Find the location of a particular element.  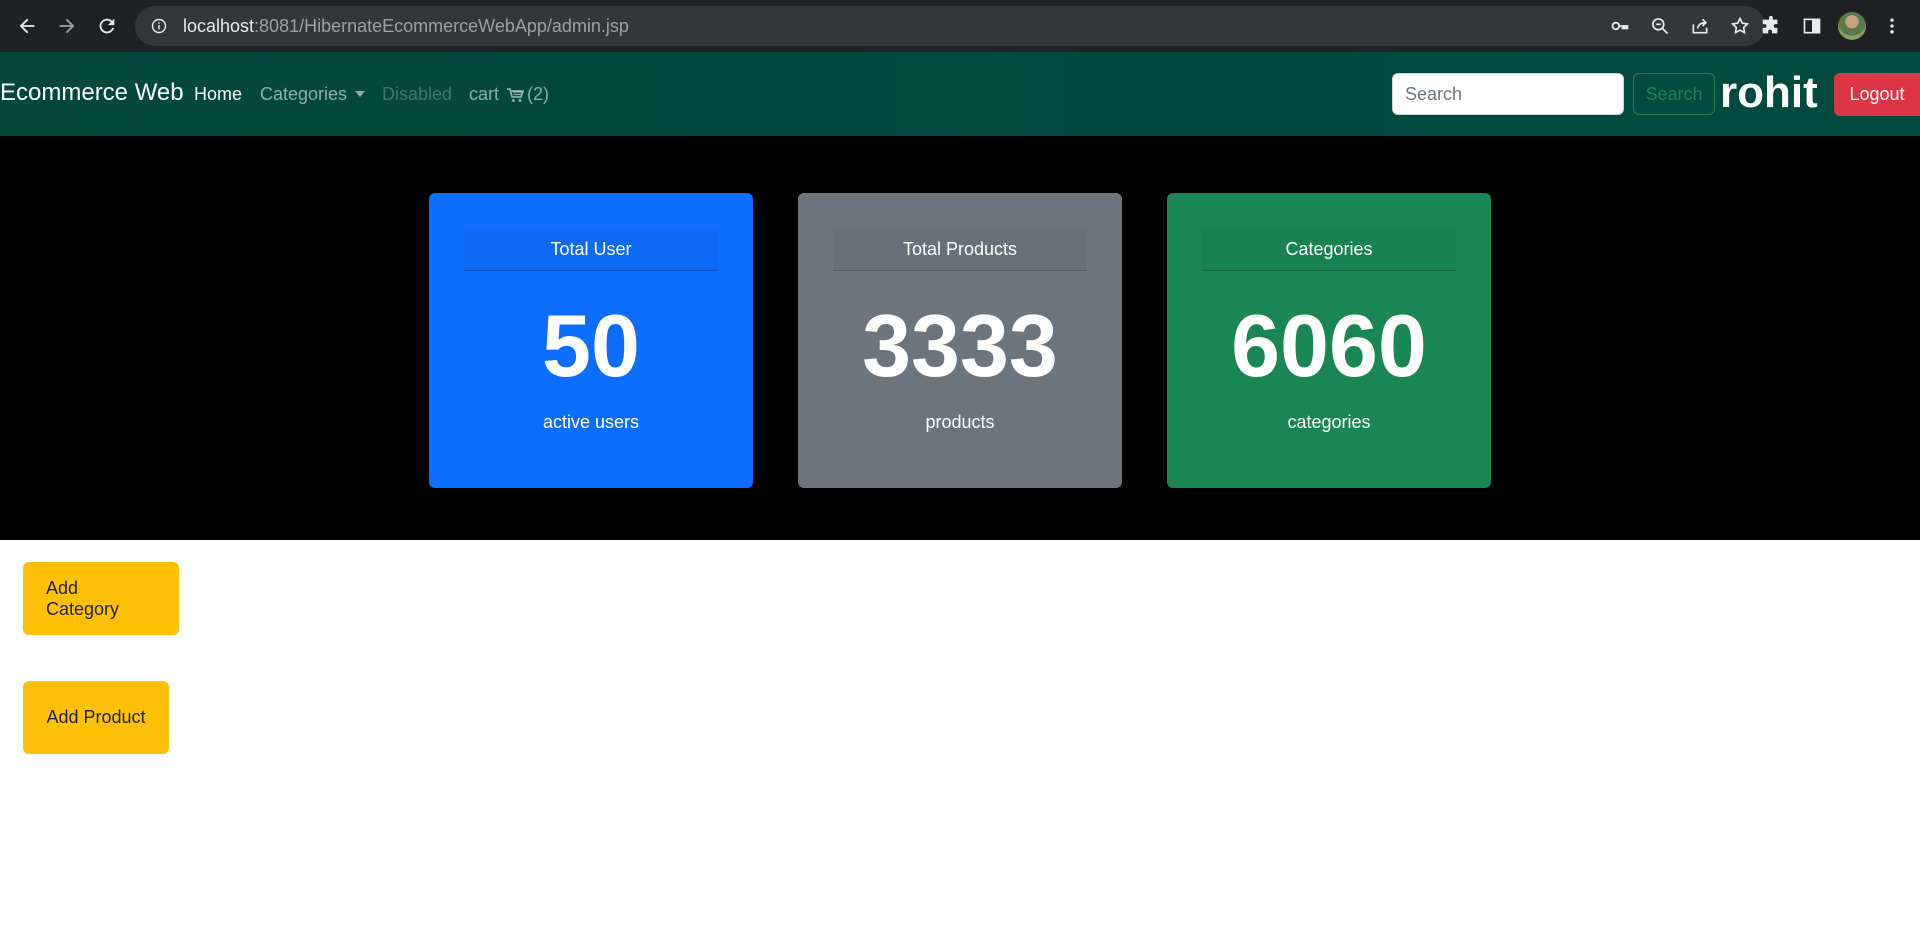

stat-card-title: Categories is located at coordinates (1329, 250).